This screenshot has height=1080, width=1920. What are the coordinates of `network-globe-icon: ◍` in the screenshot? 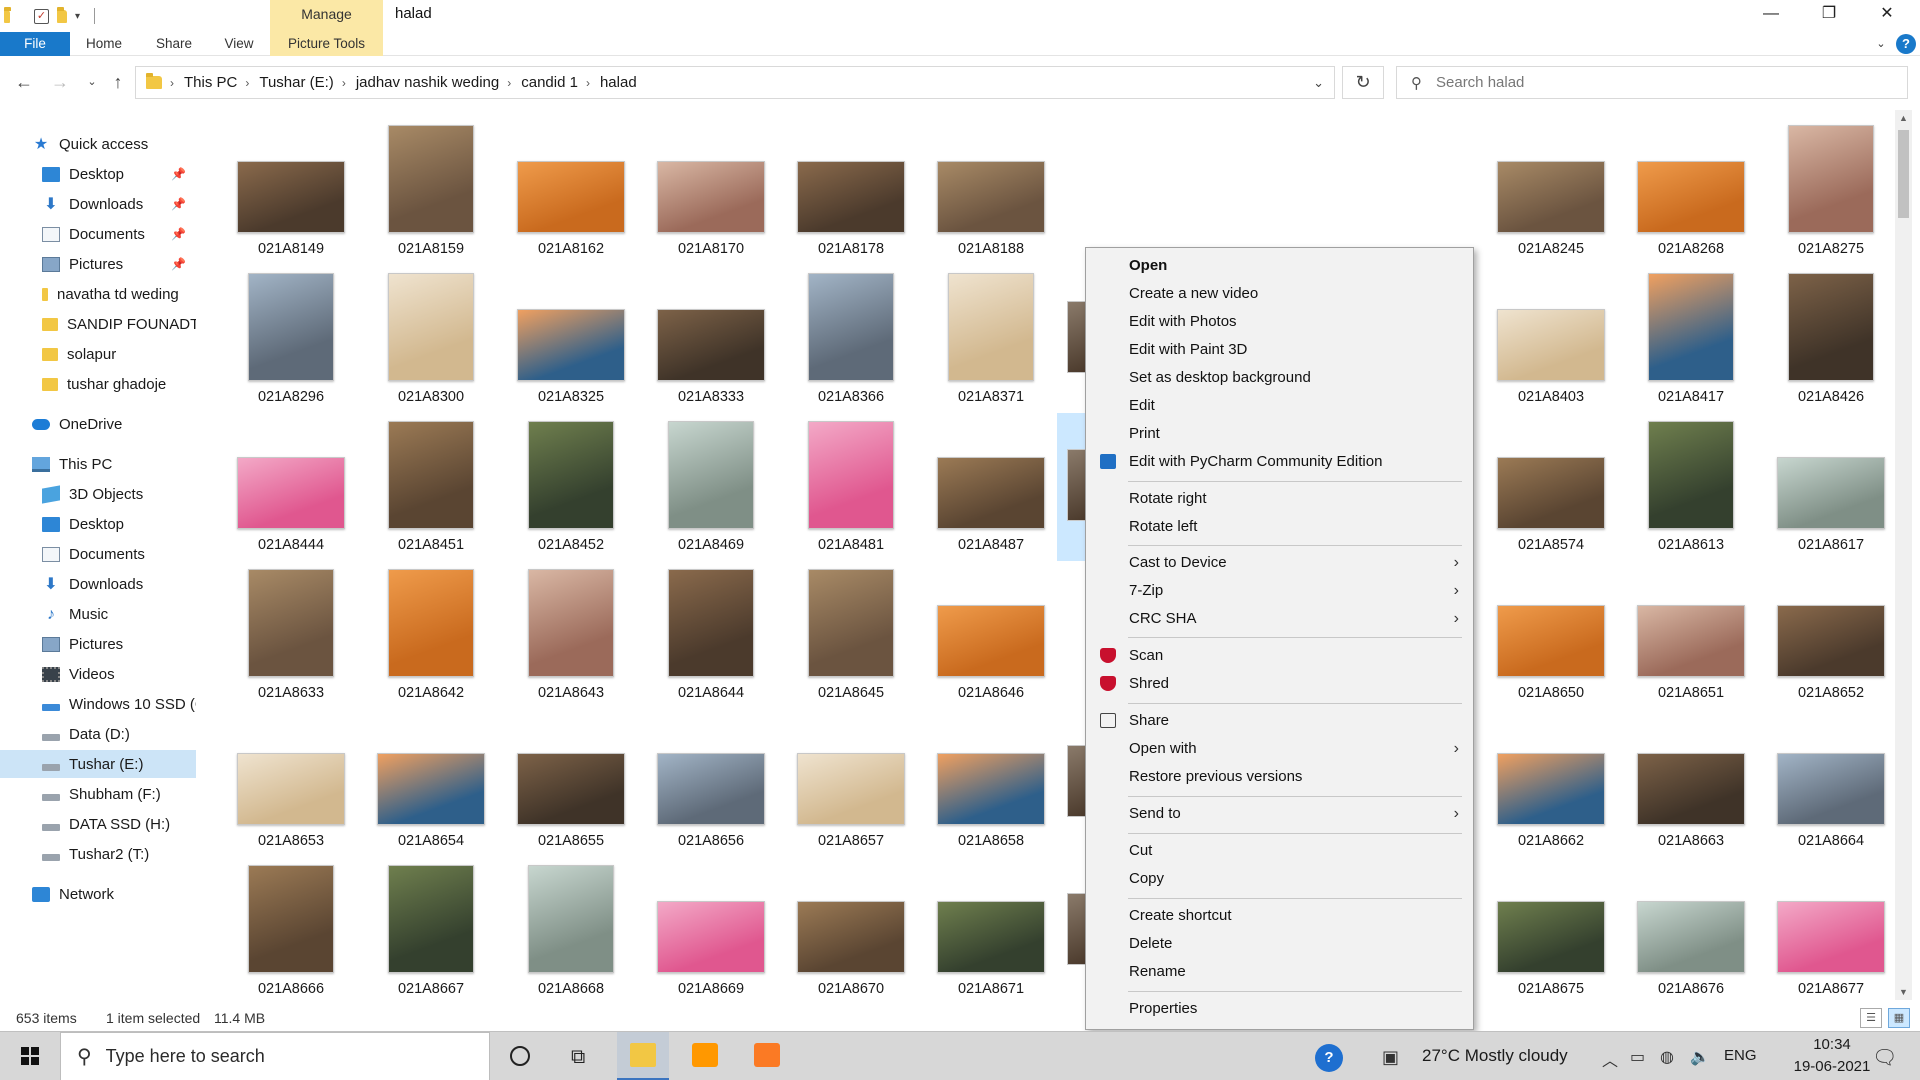 It's located at (1667, 1057).